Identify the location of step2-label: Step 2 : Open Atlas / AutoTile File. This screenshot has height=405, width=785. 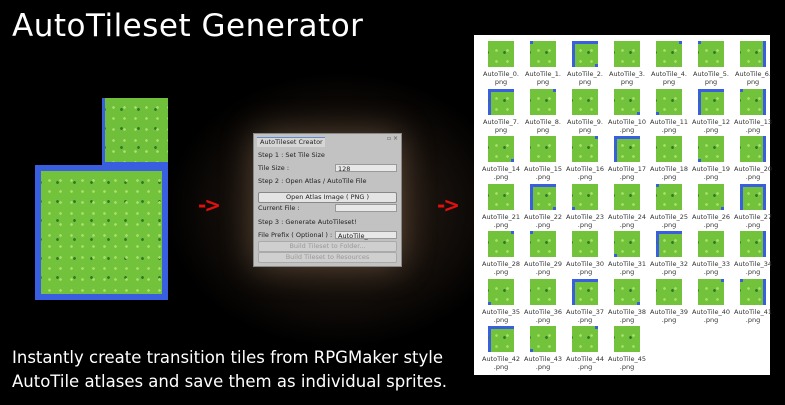
(312, 181).